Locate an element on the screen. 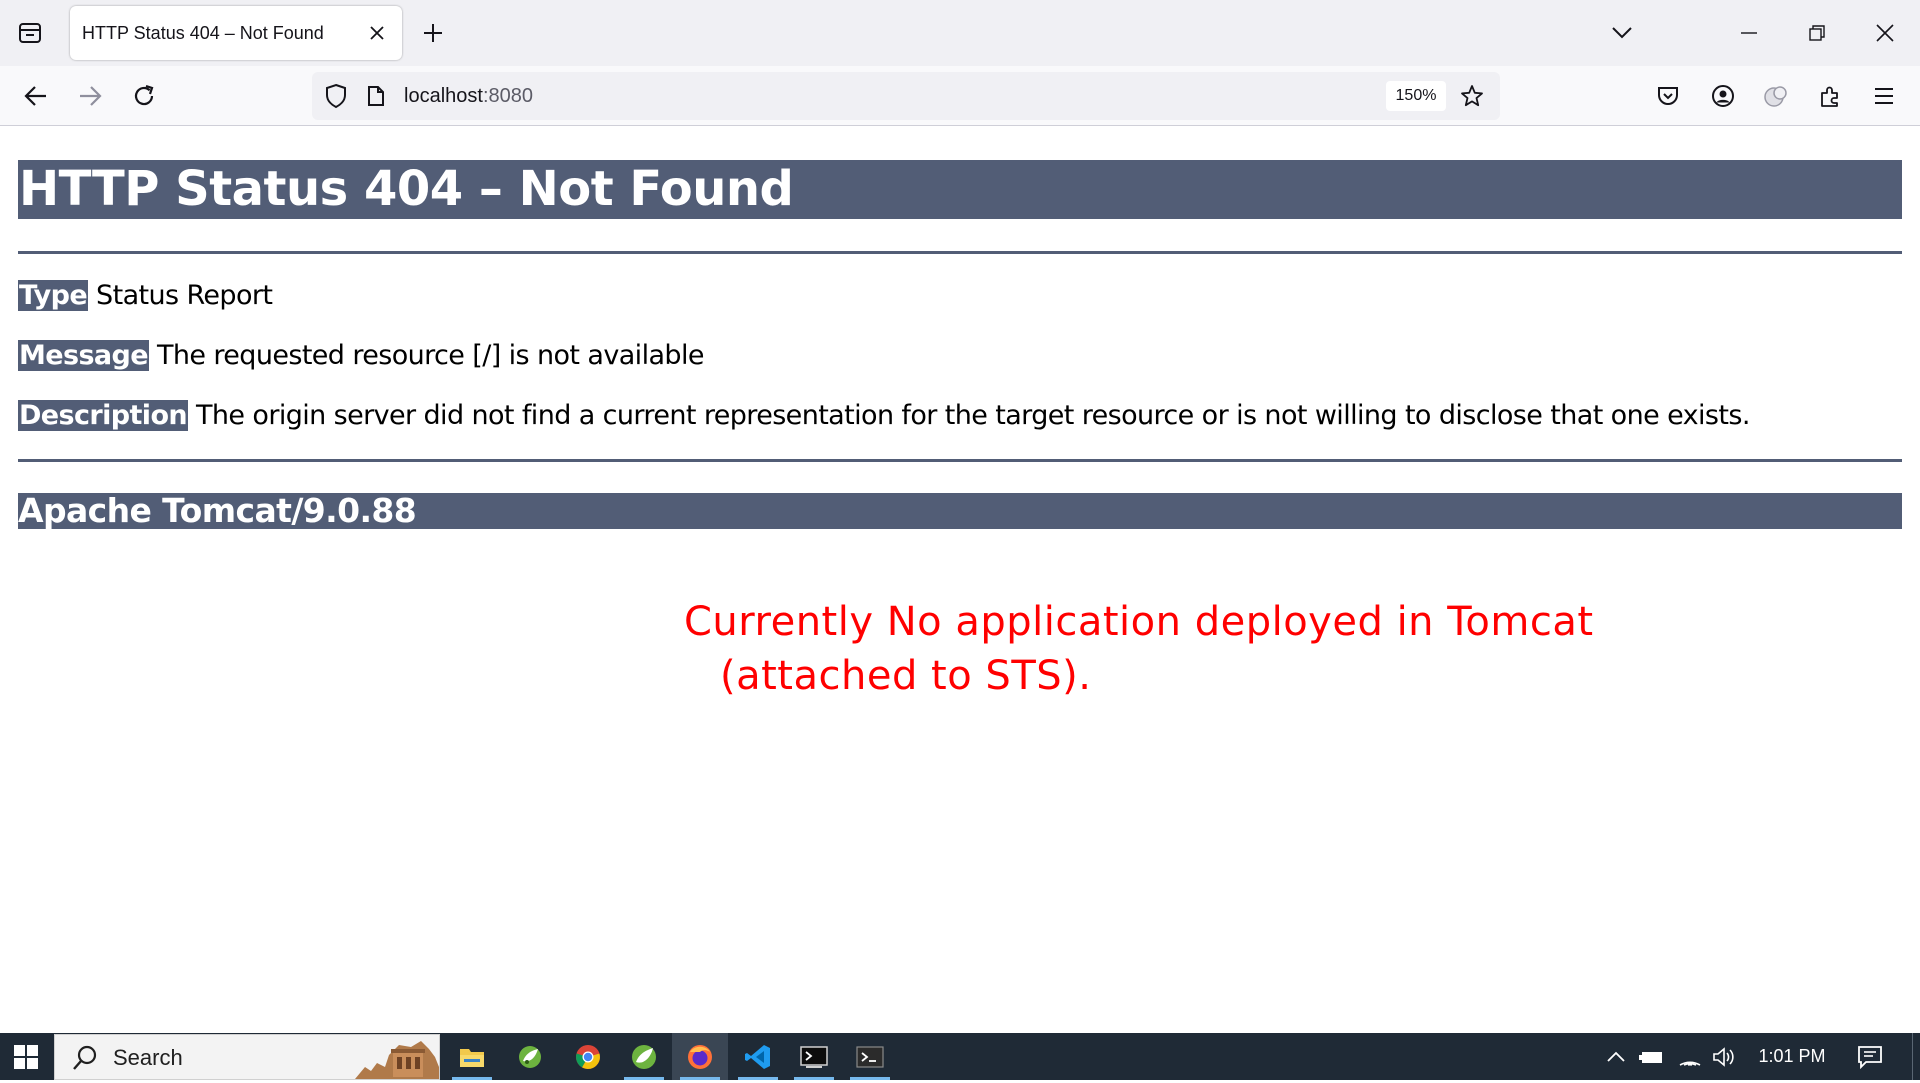 Image resolution: width=1920 pixels, height=1083 pixels. speaker-icon is located at coordinates (1723, 1057).